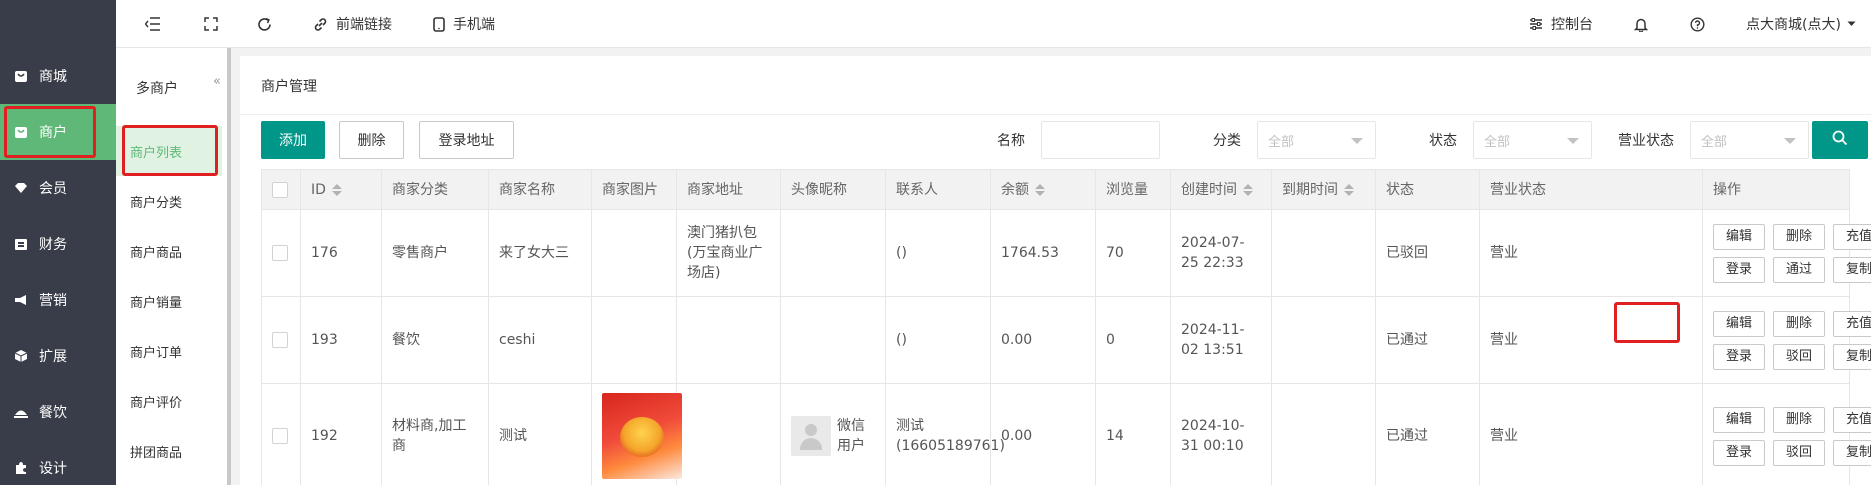  Describe the element at coordinates (1133, 434) in the screenshot. I see `cell-views: 14` at that location.